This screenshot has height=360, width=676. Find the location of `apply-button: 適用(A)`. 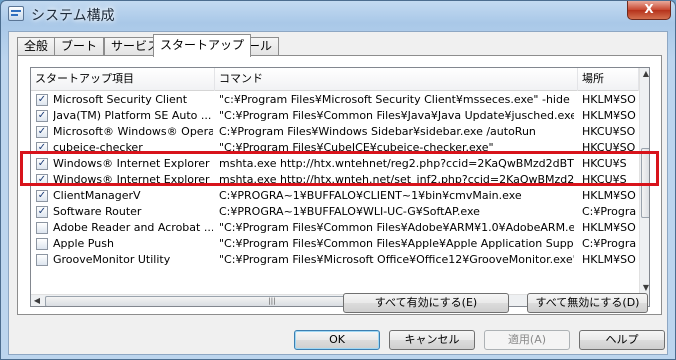

apply-button: 適用(A) is located at coordinates (527, 340).